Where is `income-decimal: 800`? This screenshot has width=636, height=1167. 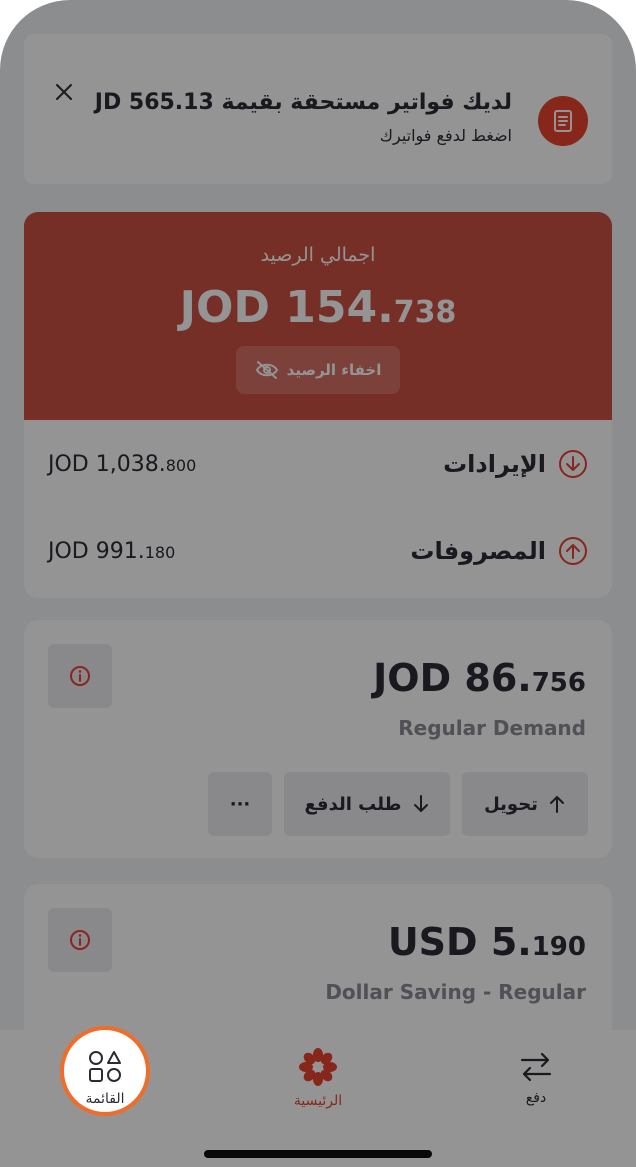 income-decimal: 800 is located at coordinates (181, 465).